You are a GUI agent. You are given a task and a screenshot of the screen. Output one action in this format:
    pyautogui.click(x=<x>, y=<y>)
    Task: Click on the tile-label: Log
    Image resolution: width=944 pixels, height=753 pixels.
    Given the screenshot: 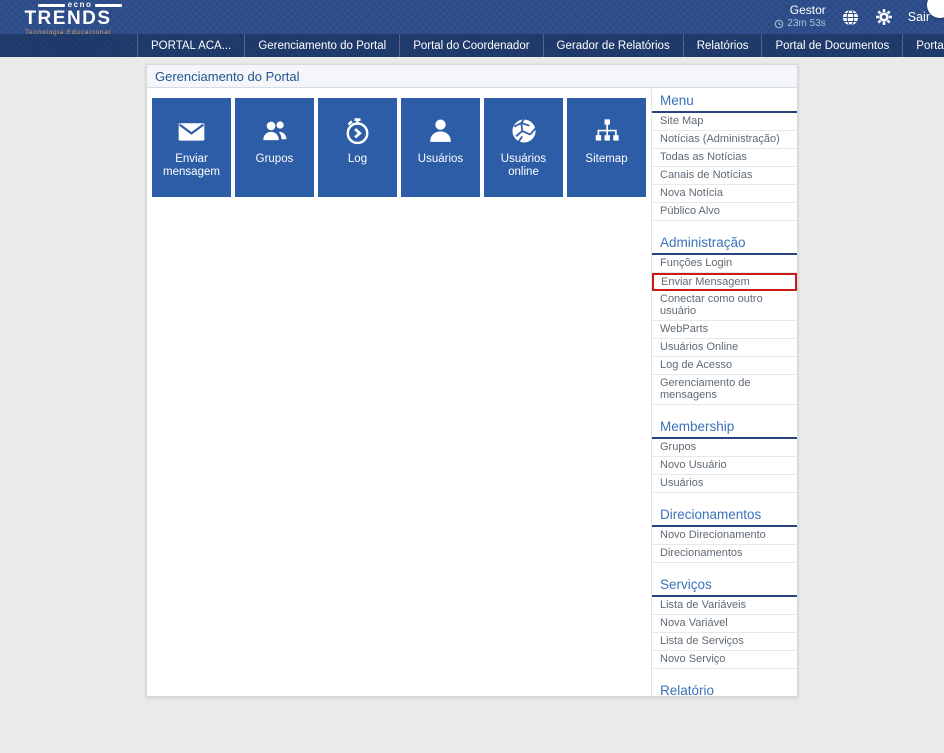 What is the action you would take?
    pyautogui.click(x=357, y=159)
    